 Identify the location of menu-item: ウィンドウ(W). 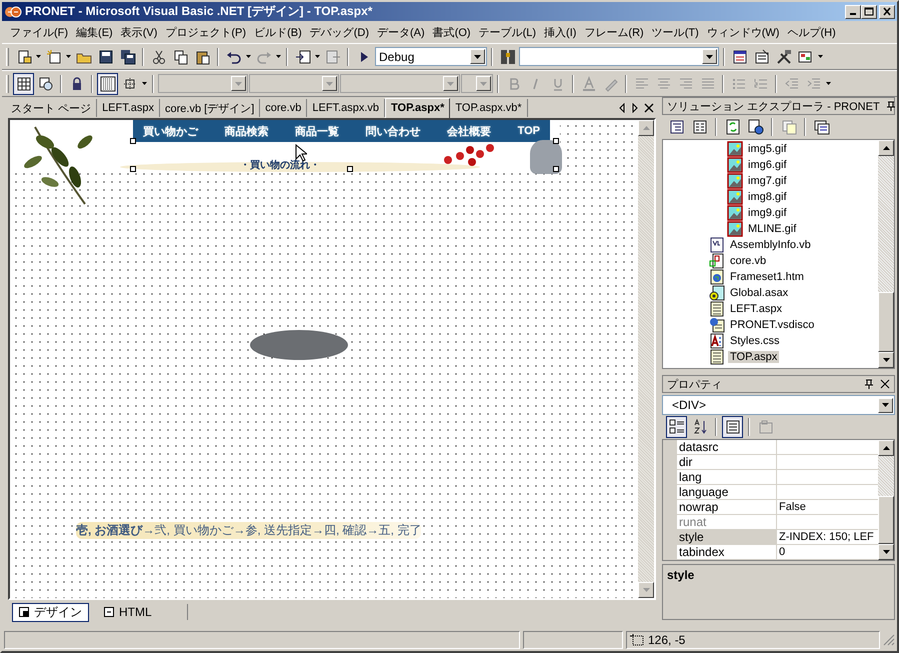
(743, 32).